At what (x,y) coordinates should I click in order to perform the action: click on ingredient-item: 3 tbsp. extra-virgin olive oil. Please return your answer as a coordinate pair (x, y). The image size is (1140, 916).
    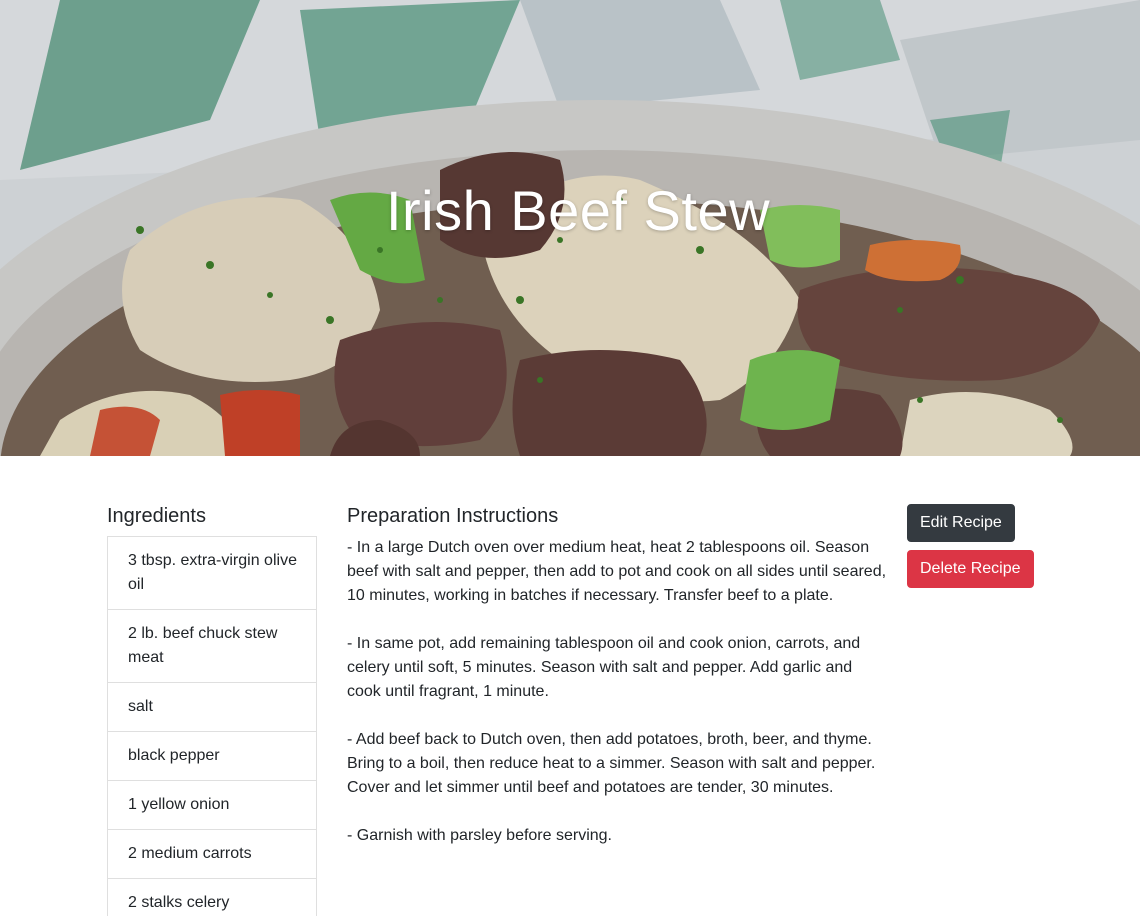
    Looking at the image, I should click on (212, 573).